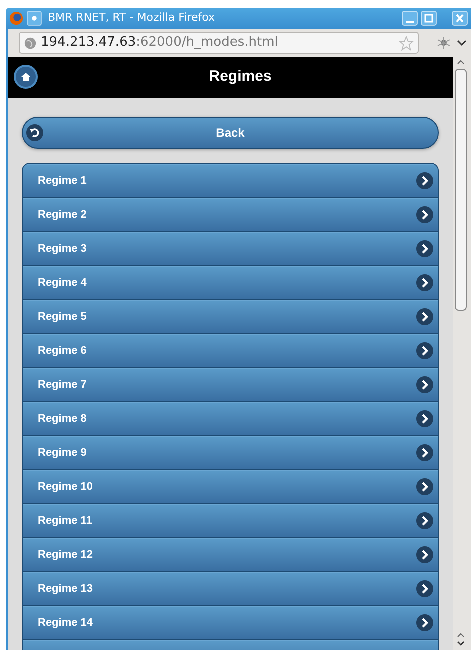 The height and width of the screenshot is (650, 471). What do you see at coordinates (230, 487) in the screenshot?
I see `list-item: Regime 10` at bounding box center [230, 487].